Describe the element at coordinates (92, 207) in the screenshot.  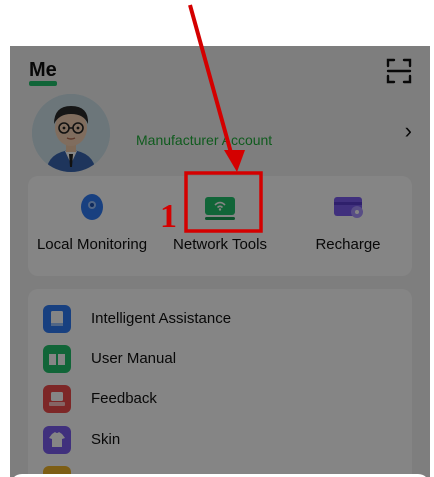
I see `camera-icon` at that location.